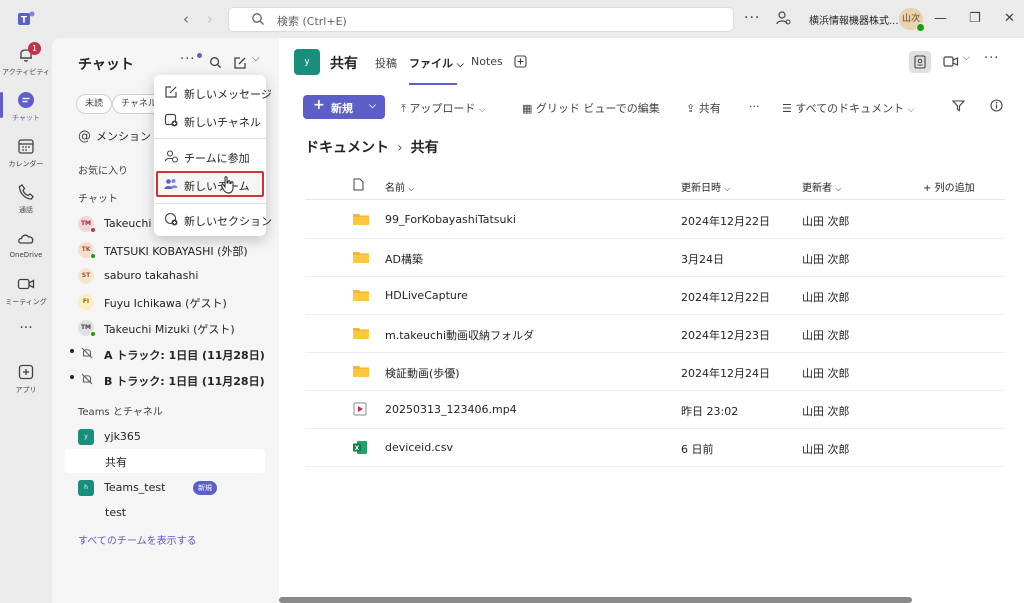 This screenshot has width=1024, height=603. Describe the element at coordinates (481, 19) in the screenshot. I see `search-input: 検索 (Ctrl+E)` at that location.